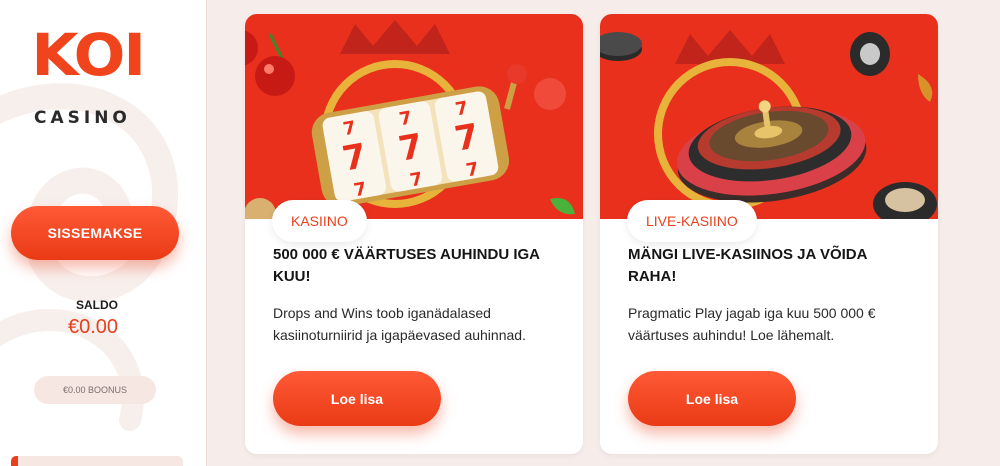 The height and width of the screenshot is (466, 1000). I want to click on koi-casino-logo: KOI CASINO, so click(92, 77).